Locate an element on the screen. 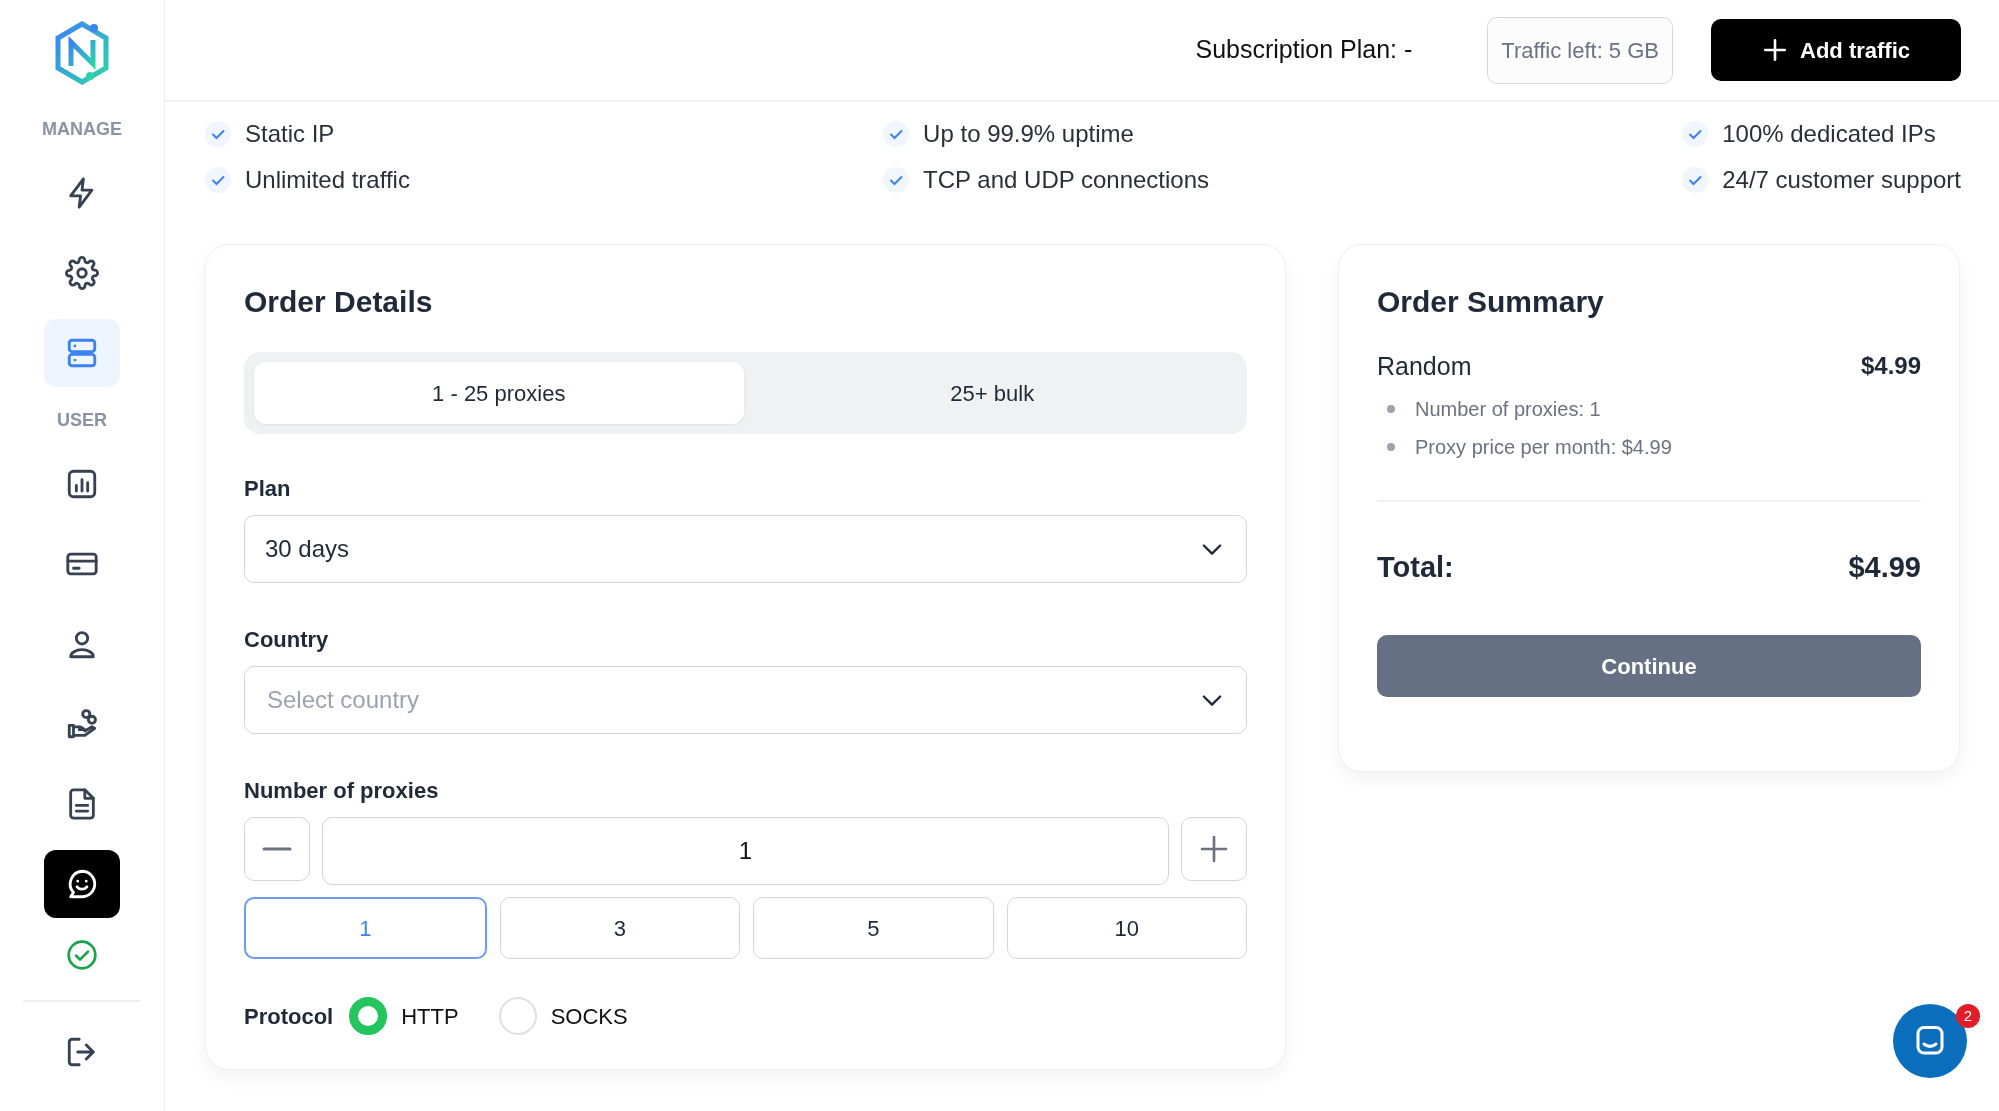 This screenshot has width=1999, height=1111. increment-button is located at coordinates (1214, 849).